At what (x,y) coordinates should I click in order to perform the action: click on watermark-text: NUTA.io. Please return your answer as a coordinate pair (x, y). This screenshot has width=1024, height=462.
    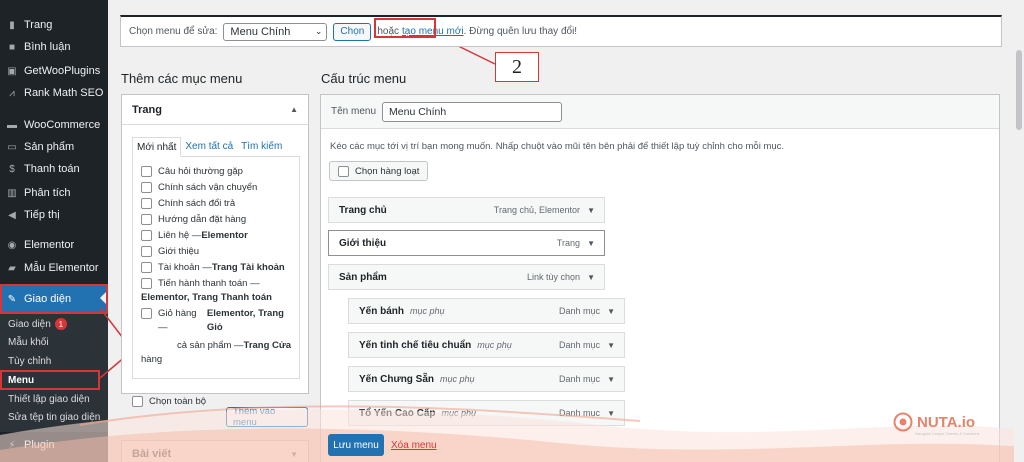
    Looking at the image, I should click on (946, 422).